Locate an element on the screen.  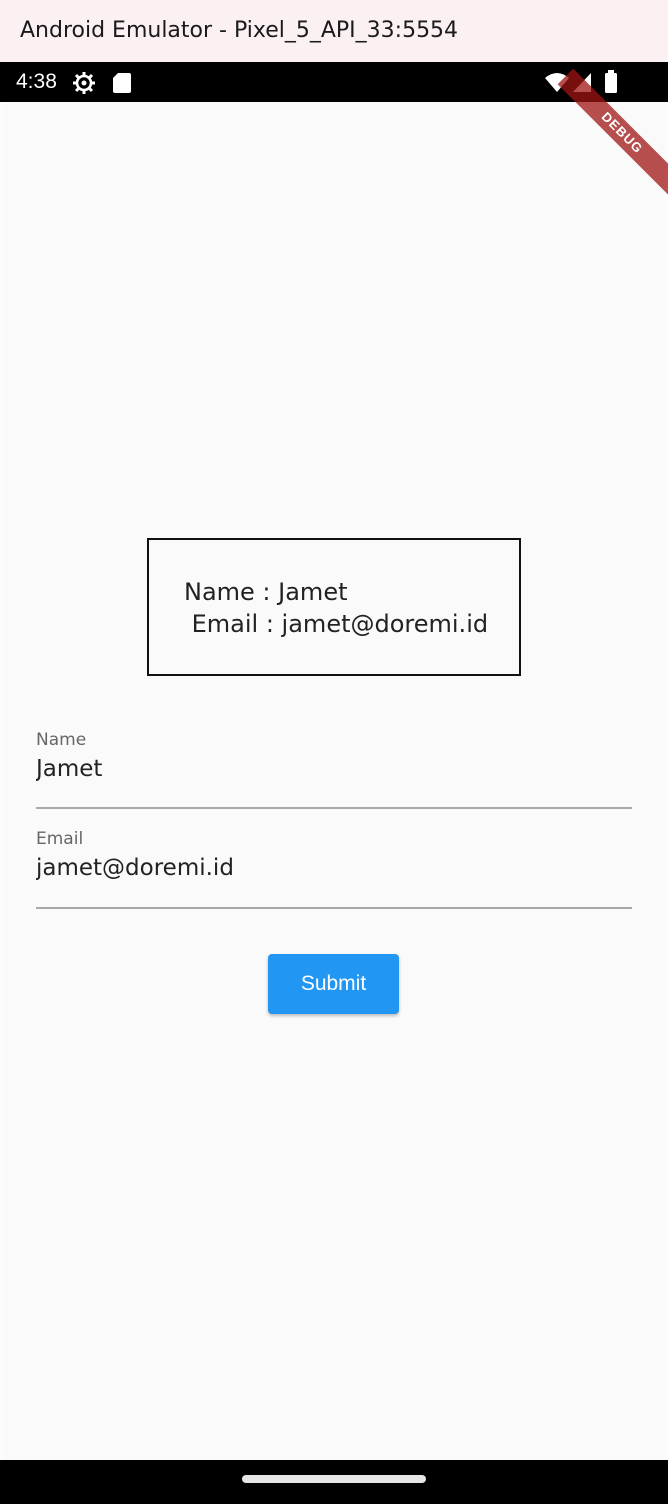
name-input is located at coordinates (334, 769).